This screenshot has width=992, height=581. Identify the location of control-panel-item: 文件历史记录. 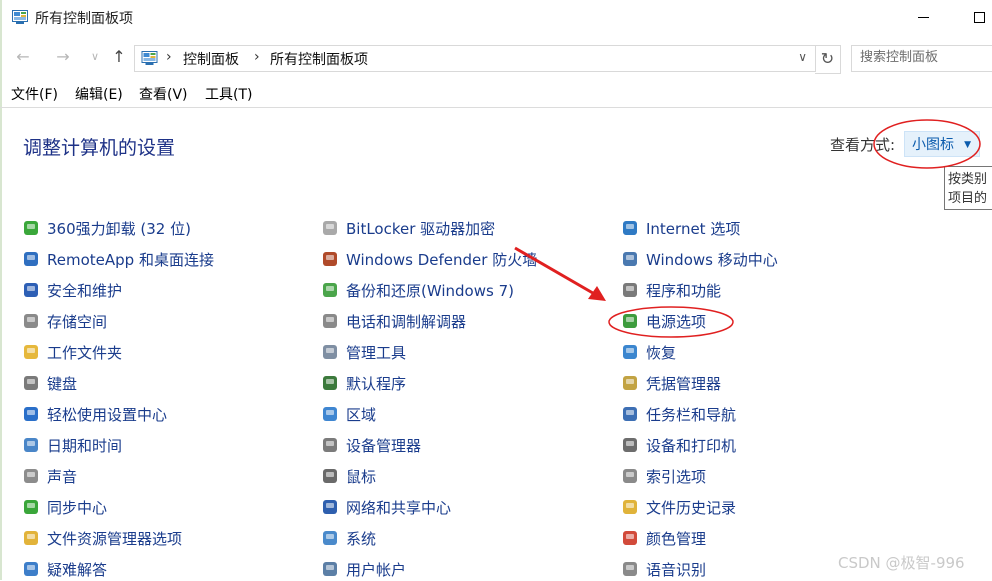
(678, 507).